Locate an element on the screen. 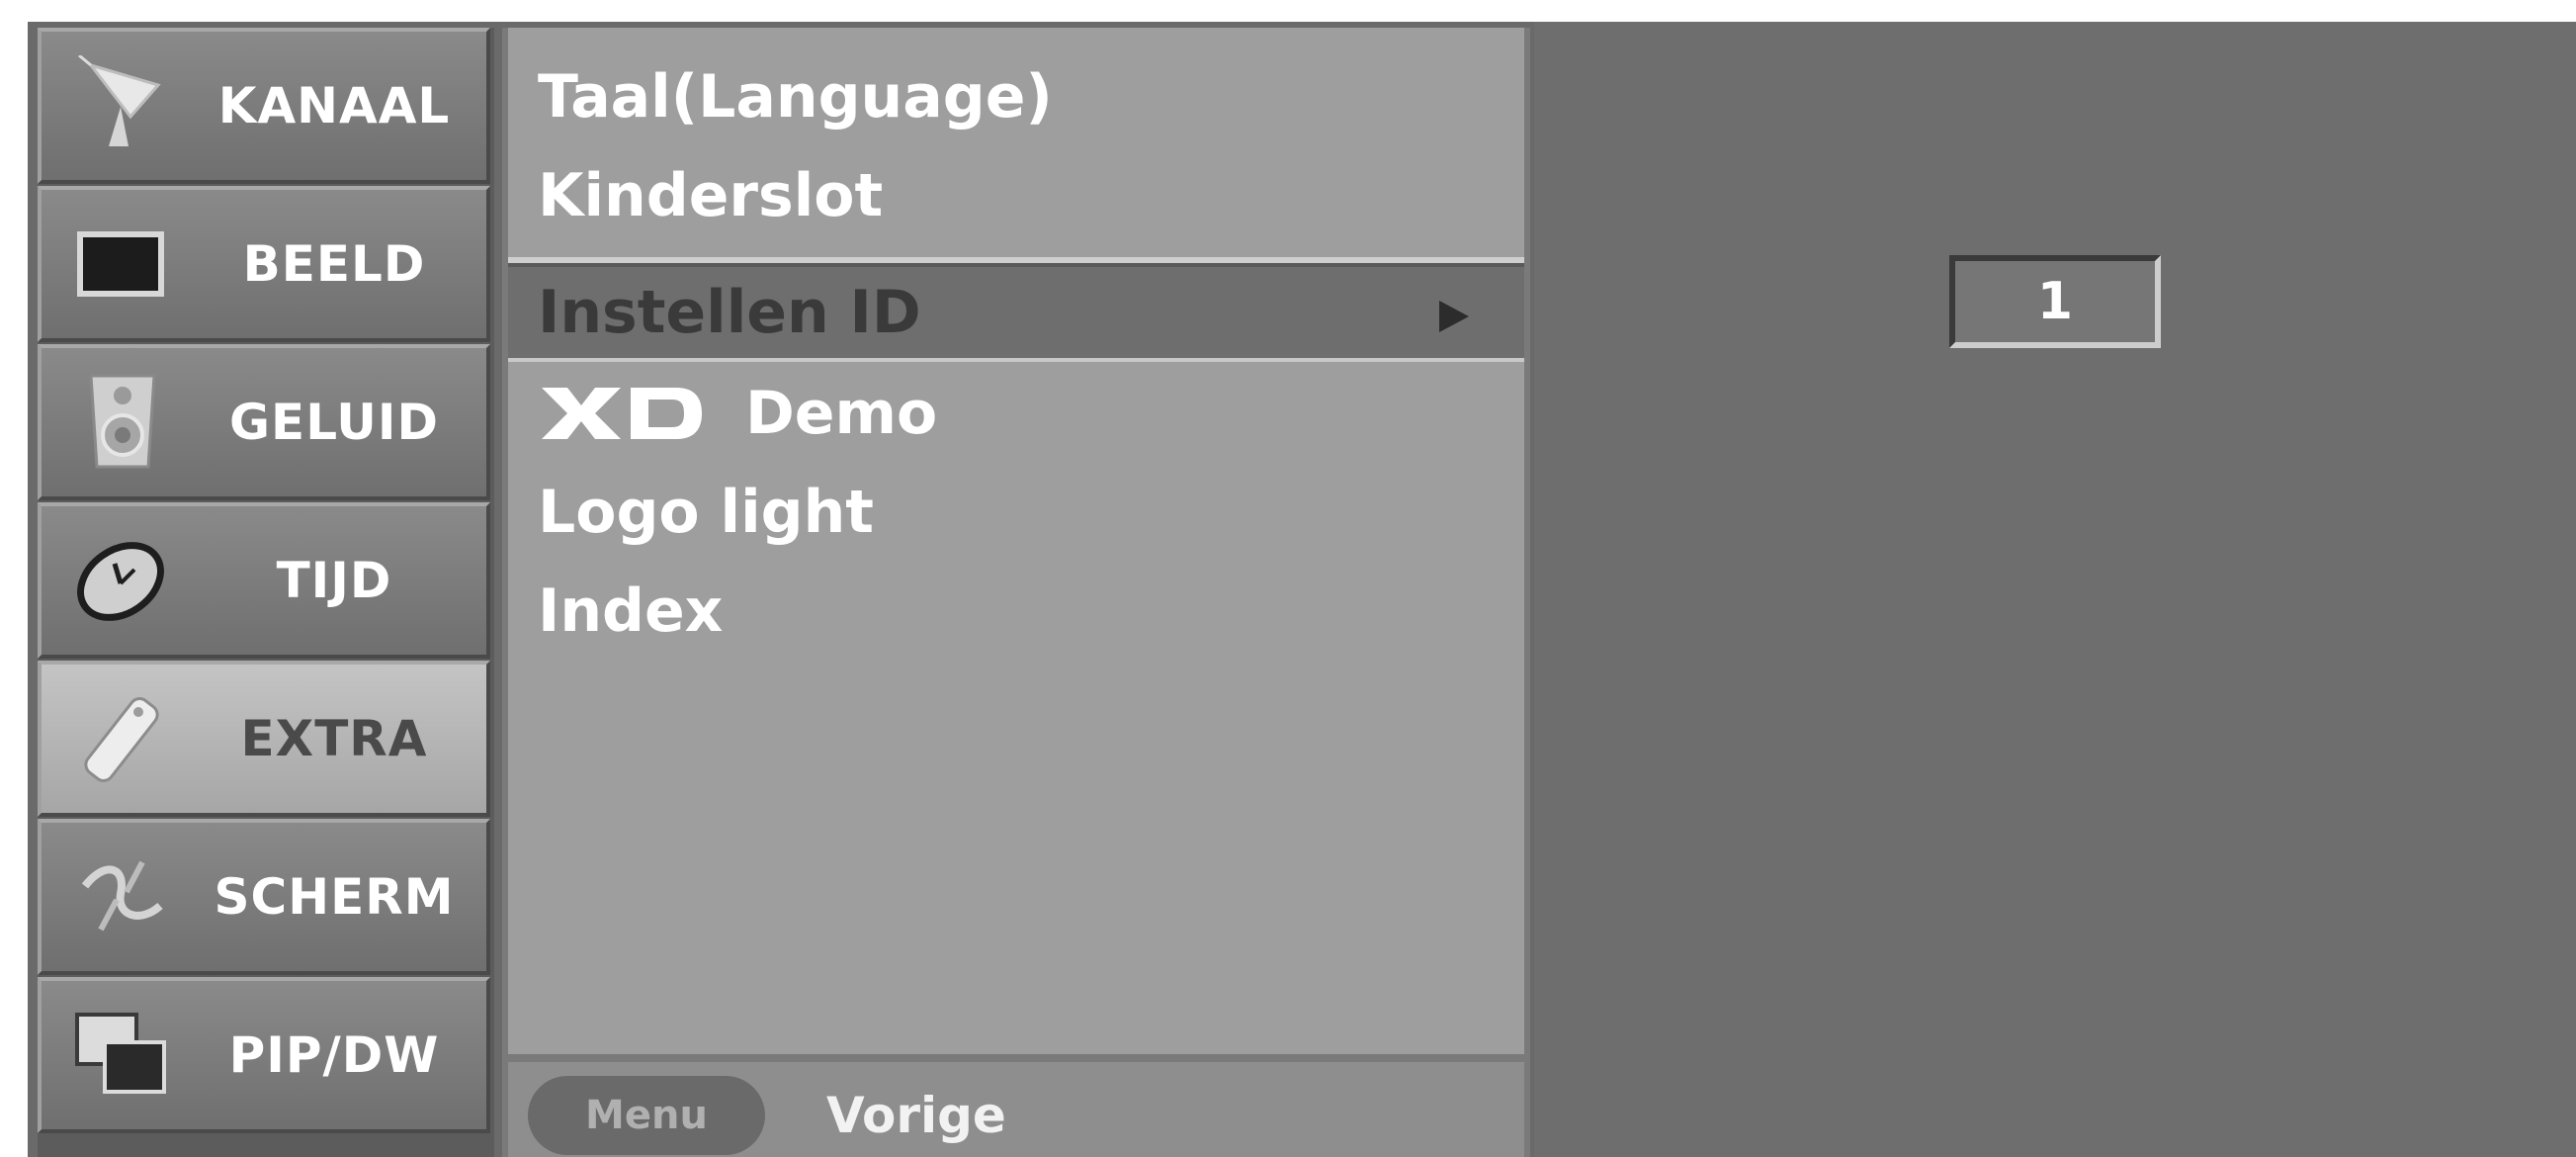 This screenshot has height=1157, width=2576. sidebar-item-label: SCHERM is located at coordinates (334, 897).